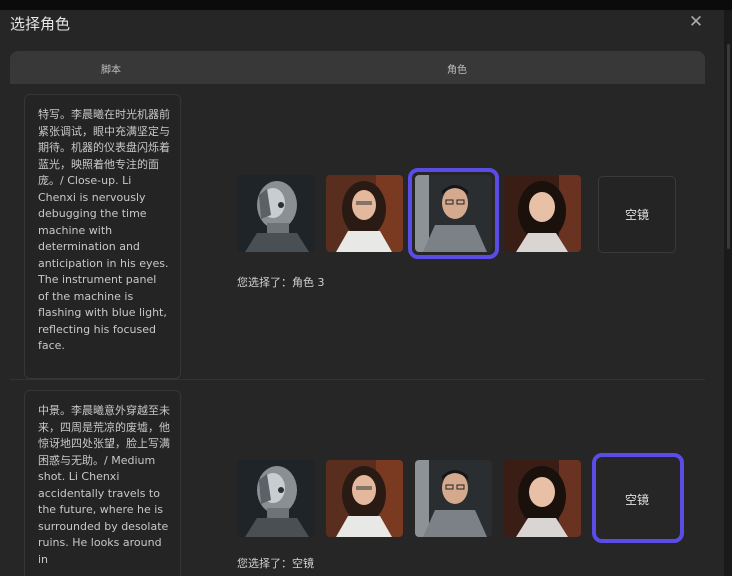 The height and width of the screenshot is (576, 732). What do you see at coordinates (111, 70) in the screenshot?
I see `header-script: 脚本` at bounding box center [111, 70].